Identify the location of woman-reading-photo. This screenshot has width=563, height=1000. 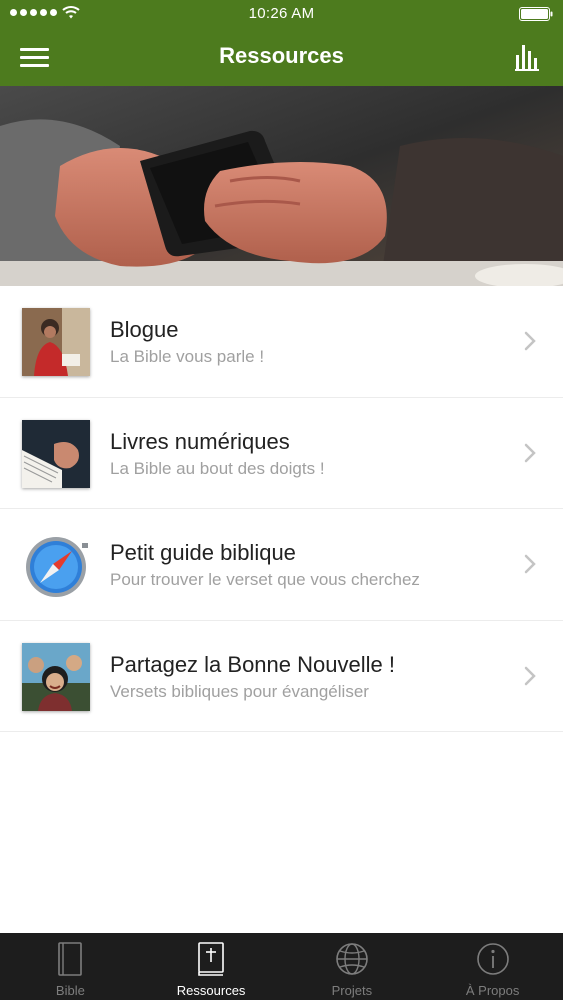
(56, 342).